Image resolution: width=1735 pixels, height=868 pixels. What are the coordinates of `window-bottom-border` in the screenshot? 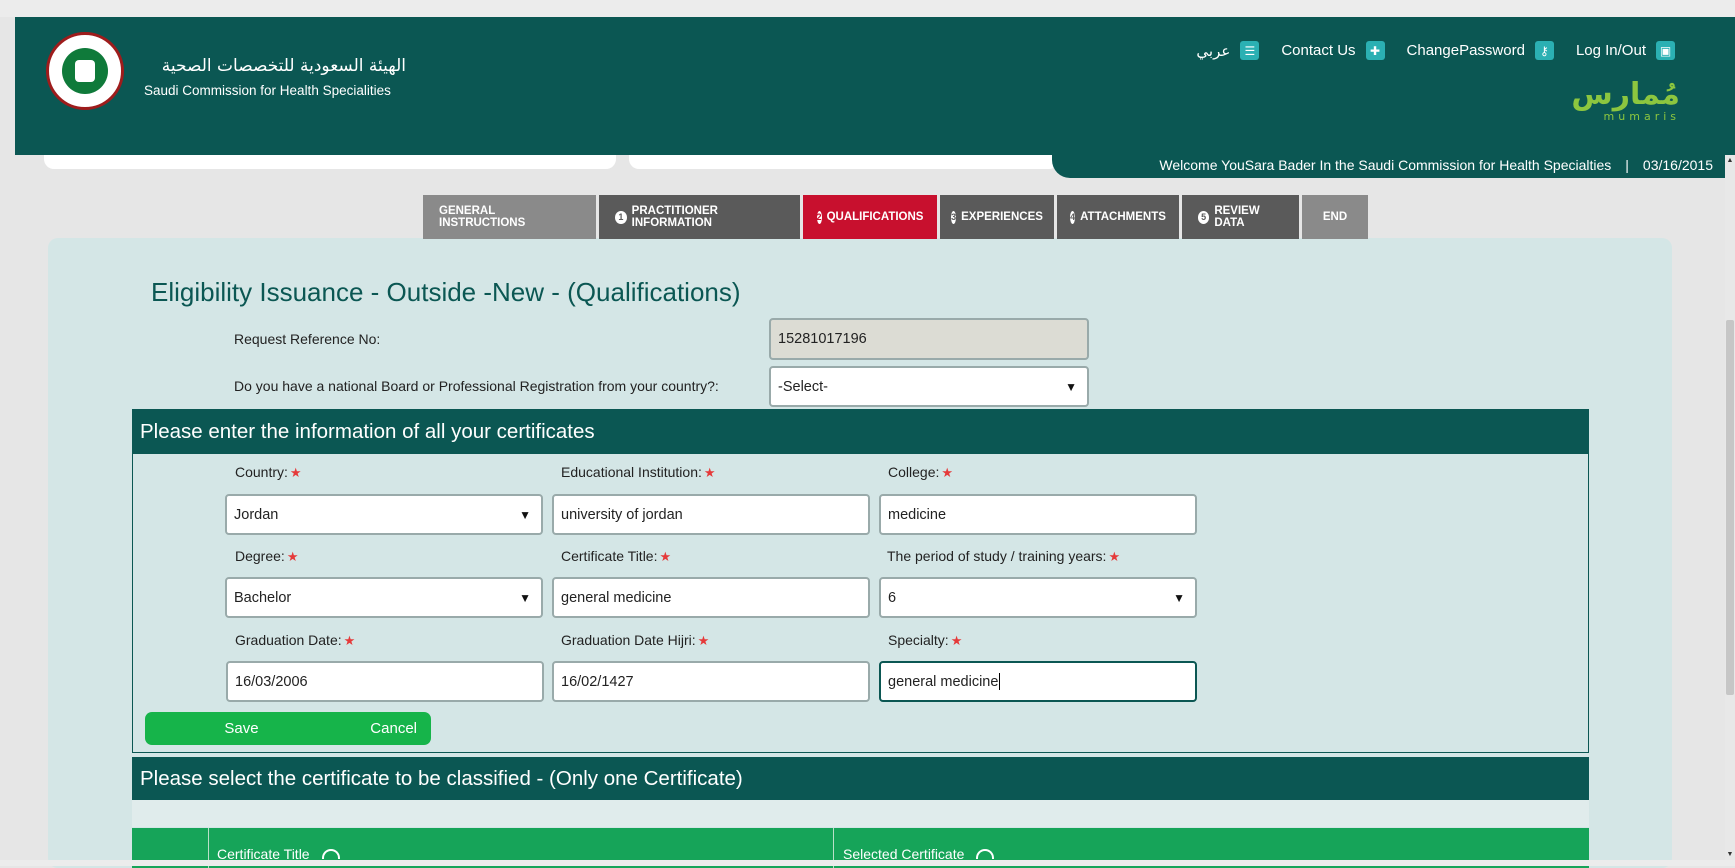 It's located at (867, 863).